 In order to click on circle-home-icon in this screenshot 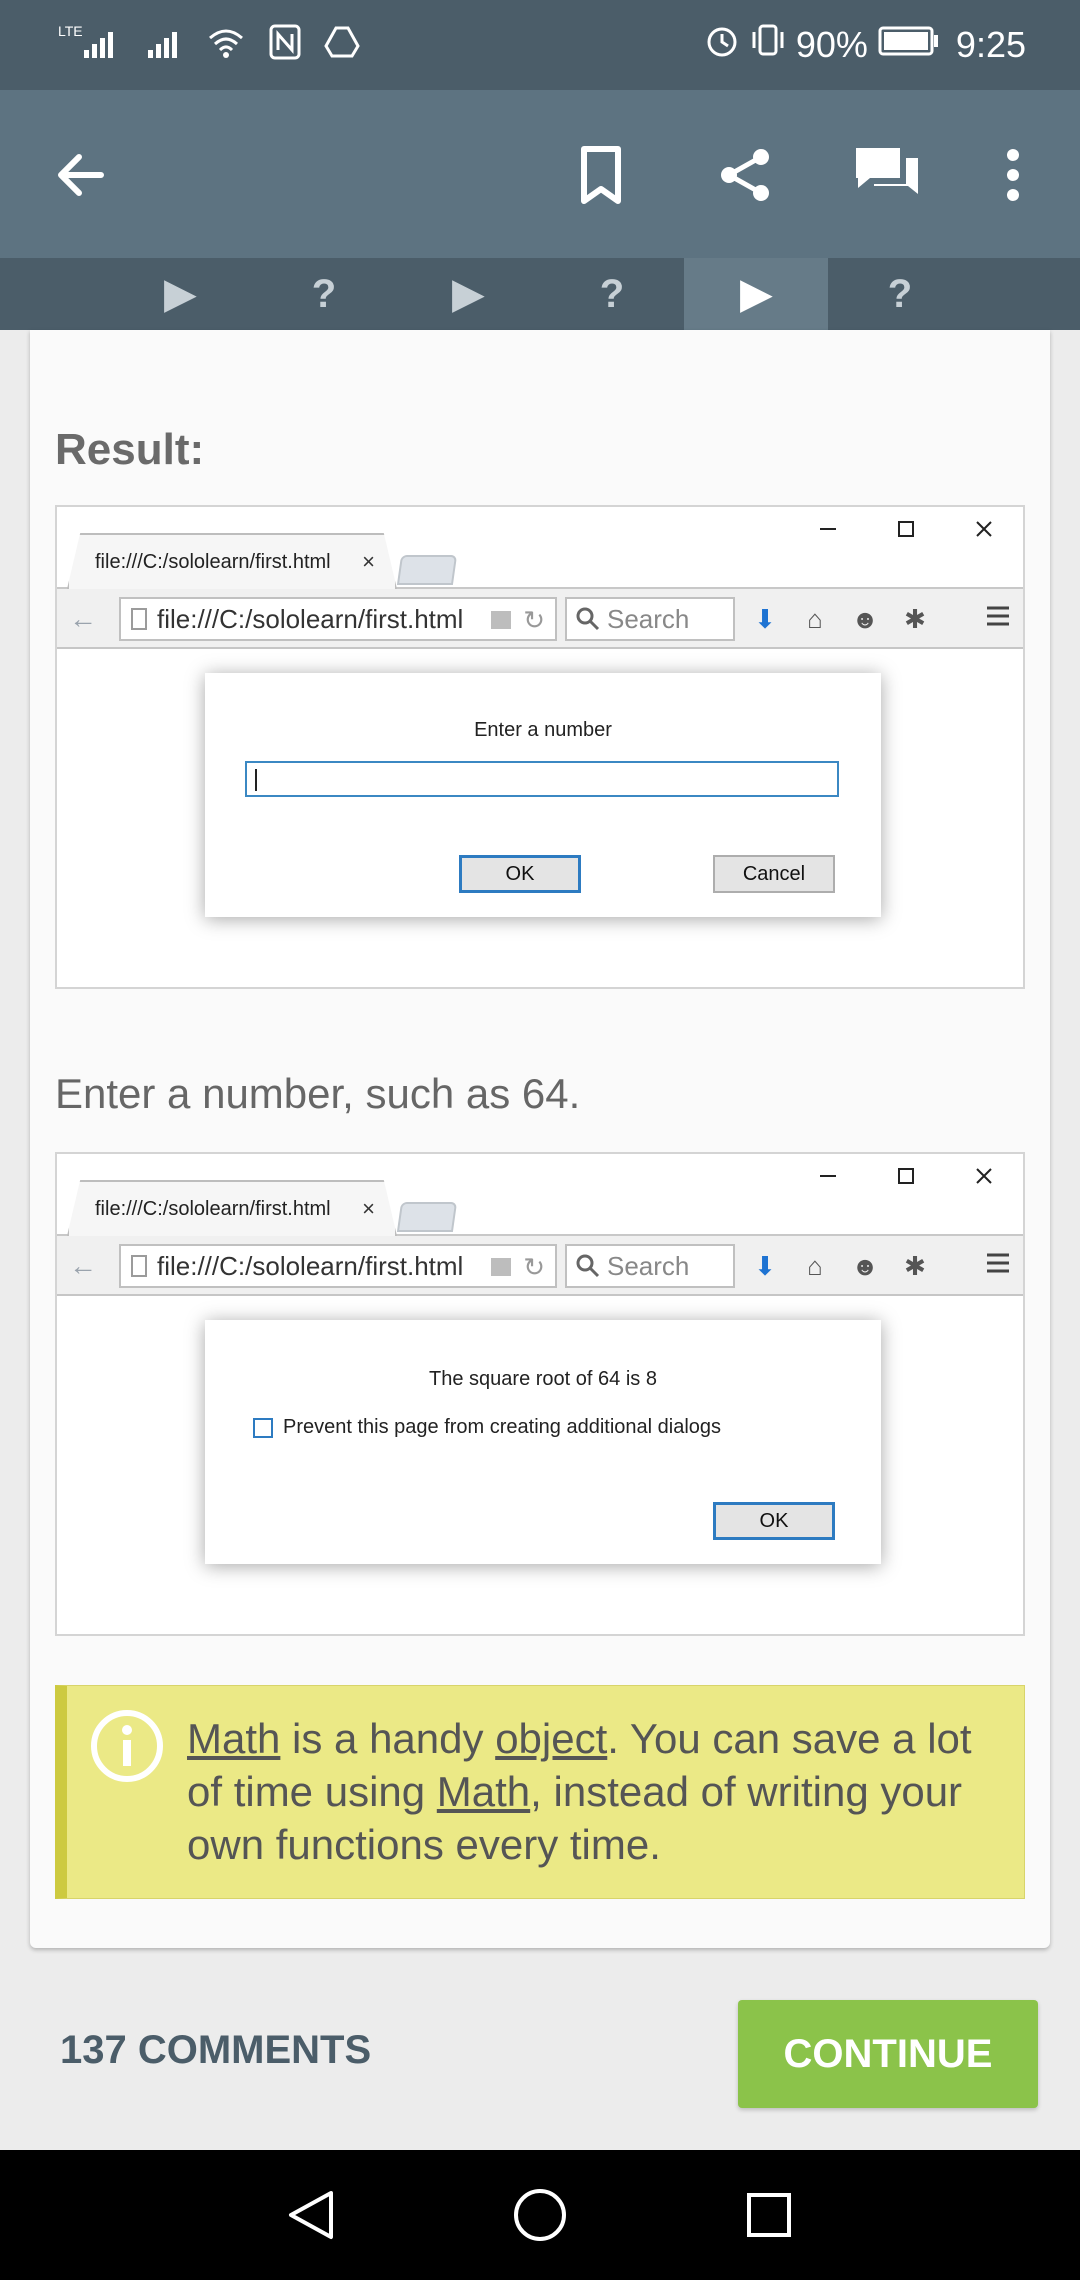, I will do `click(540, 2215)`.